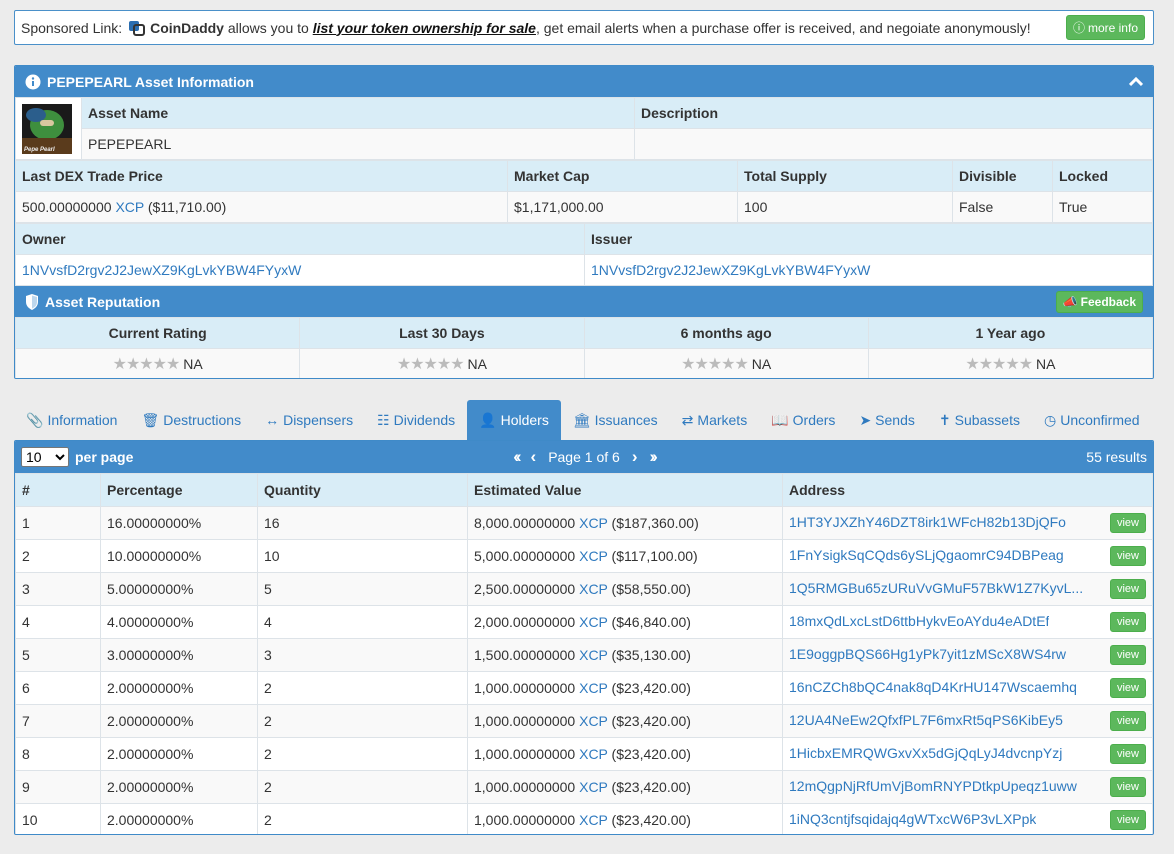  I want to click on asset-image: Pepe Pearl, so click(47, 128).